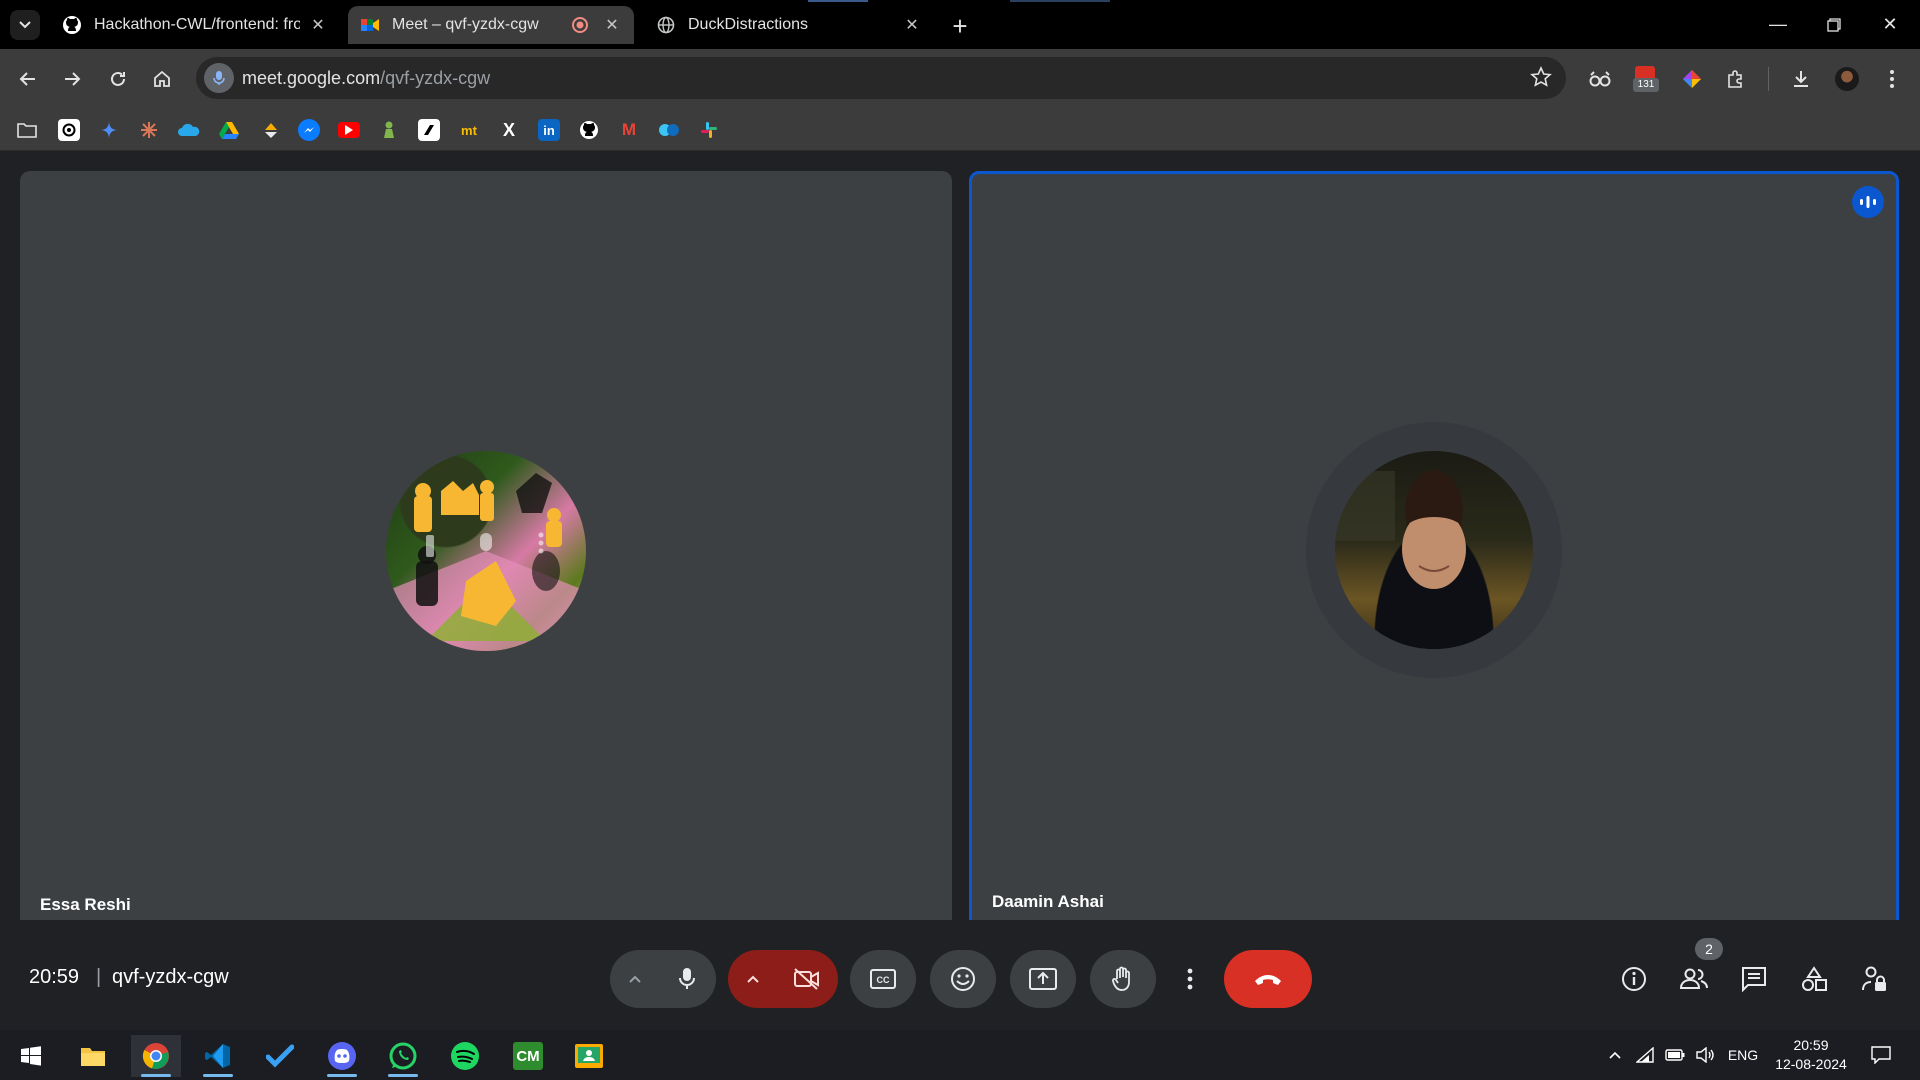 Image resolution: width=1920 pixels, height=1080 pixels. Describe the element at coordinates (1615, 1055) in the screenshot. I see `tray-expand-button` at that location.